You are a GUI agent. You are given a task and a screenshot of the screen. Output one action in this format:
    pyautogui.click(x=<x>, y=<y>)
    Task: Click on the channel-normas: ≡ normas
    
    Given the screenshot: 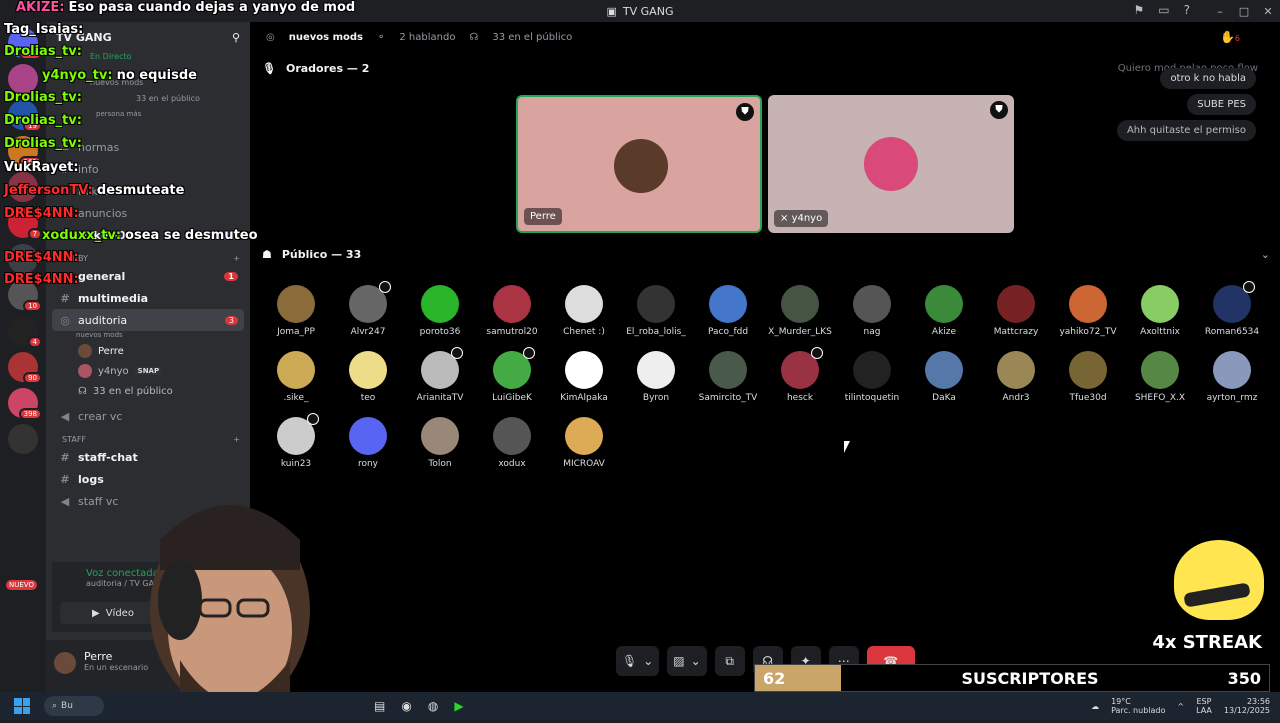 What is the action you would take?
    pyautogui.click(x=148, y=147)
    